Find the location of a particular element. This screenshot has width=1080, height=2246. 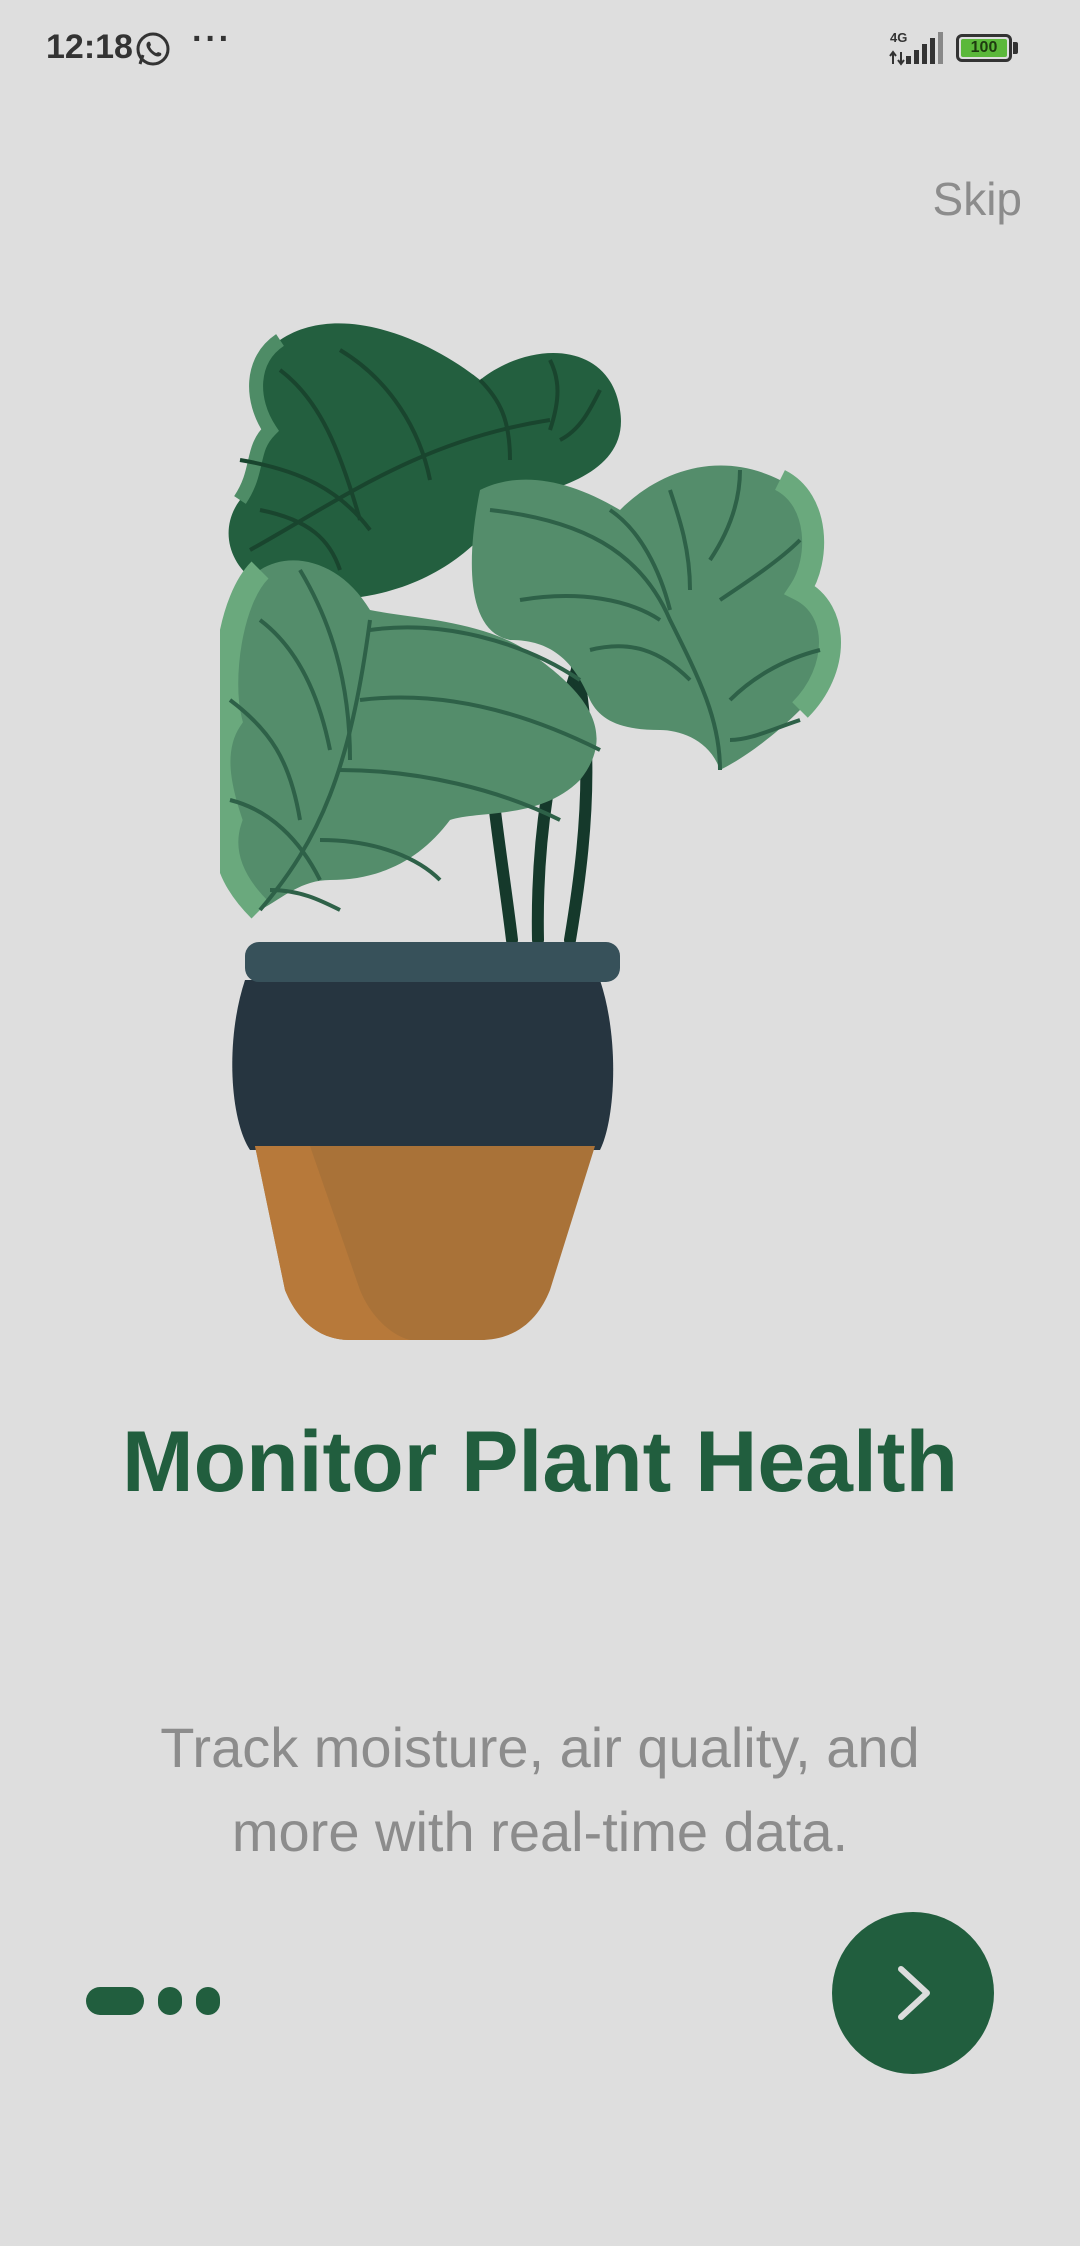

status-time: 12:18 is located at coordinates (89, 47).